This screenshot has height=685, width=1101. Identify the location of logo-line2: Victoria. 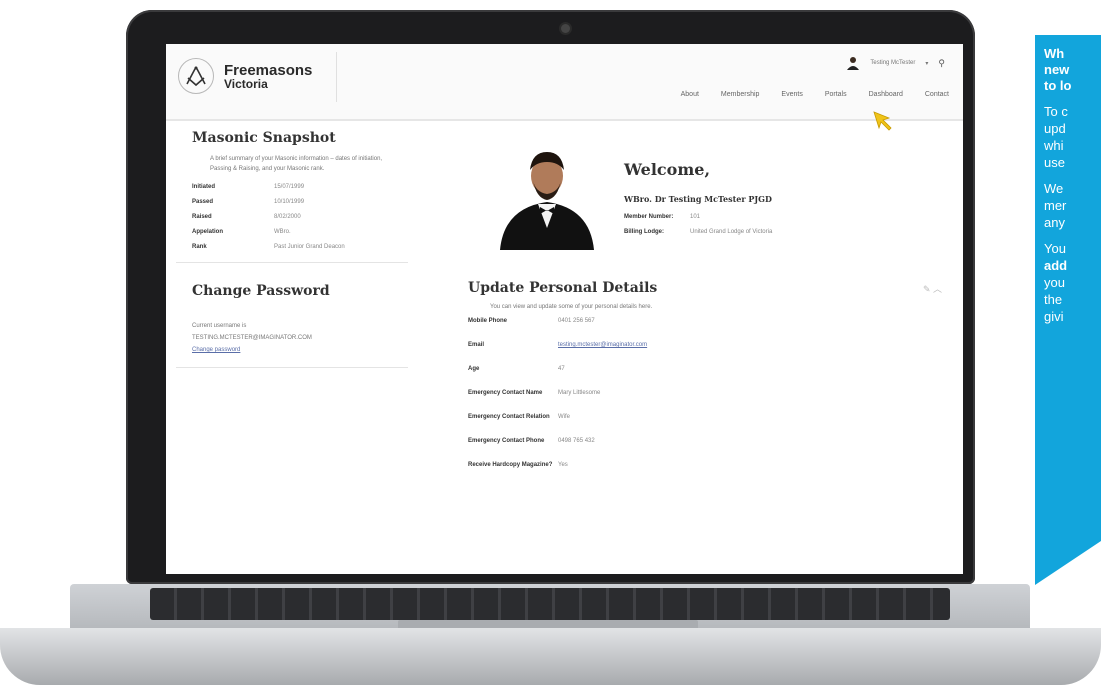
(246, 83).